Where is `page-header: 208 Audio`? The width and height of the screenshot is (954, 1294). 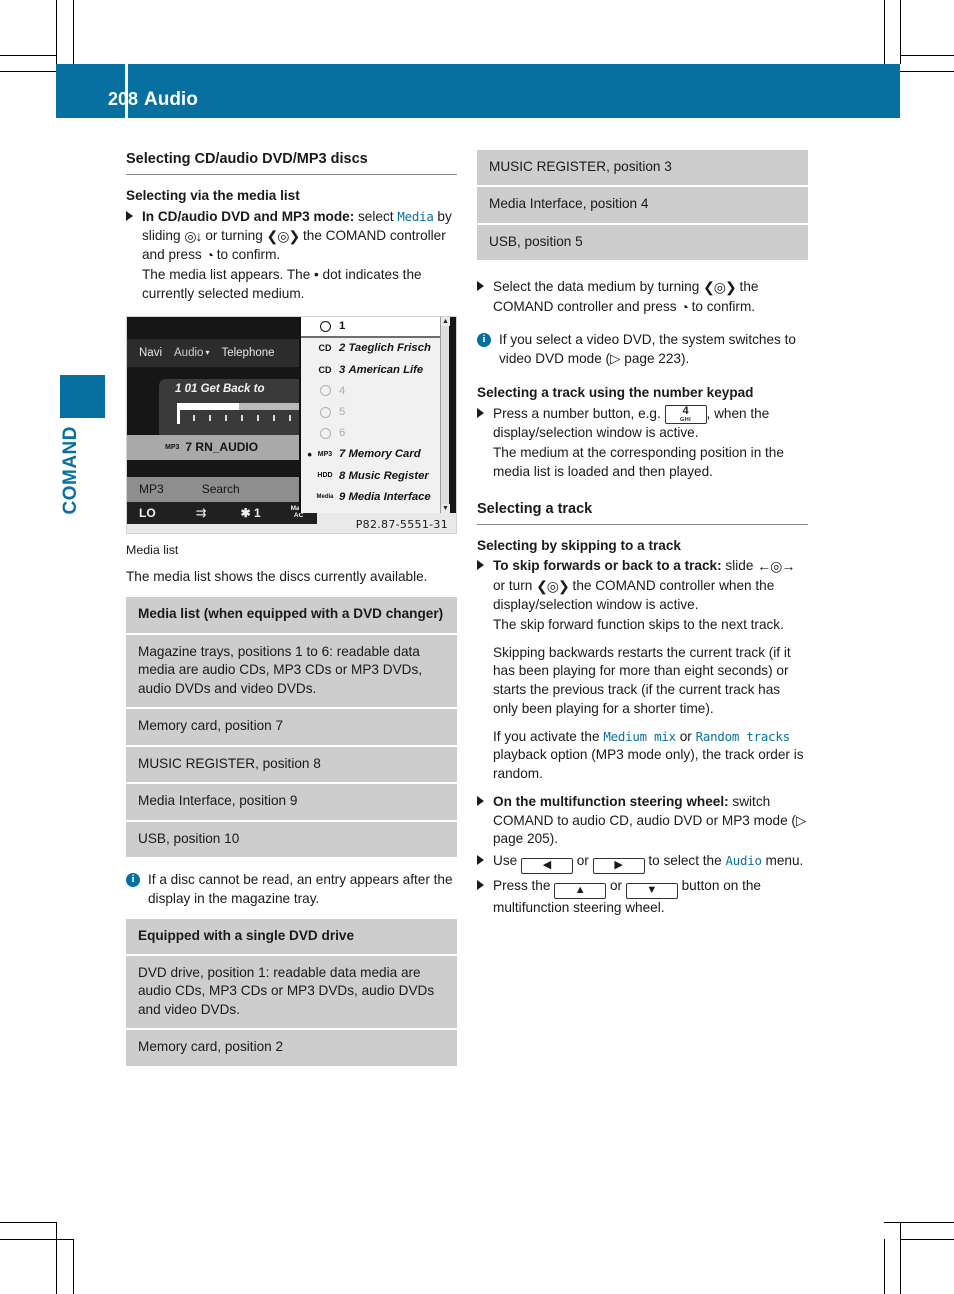 page-header: 208 Audio is located at coordinates (478, 91).